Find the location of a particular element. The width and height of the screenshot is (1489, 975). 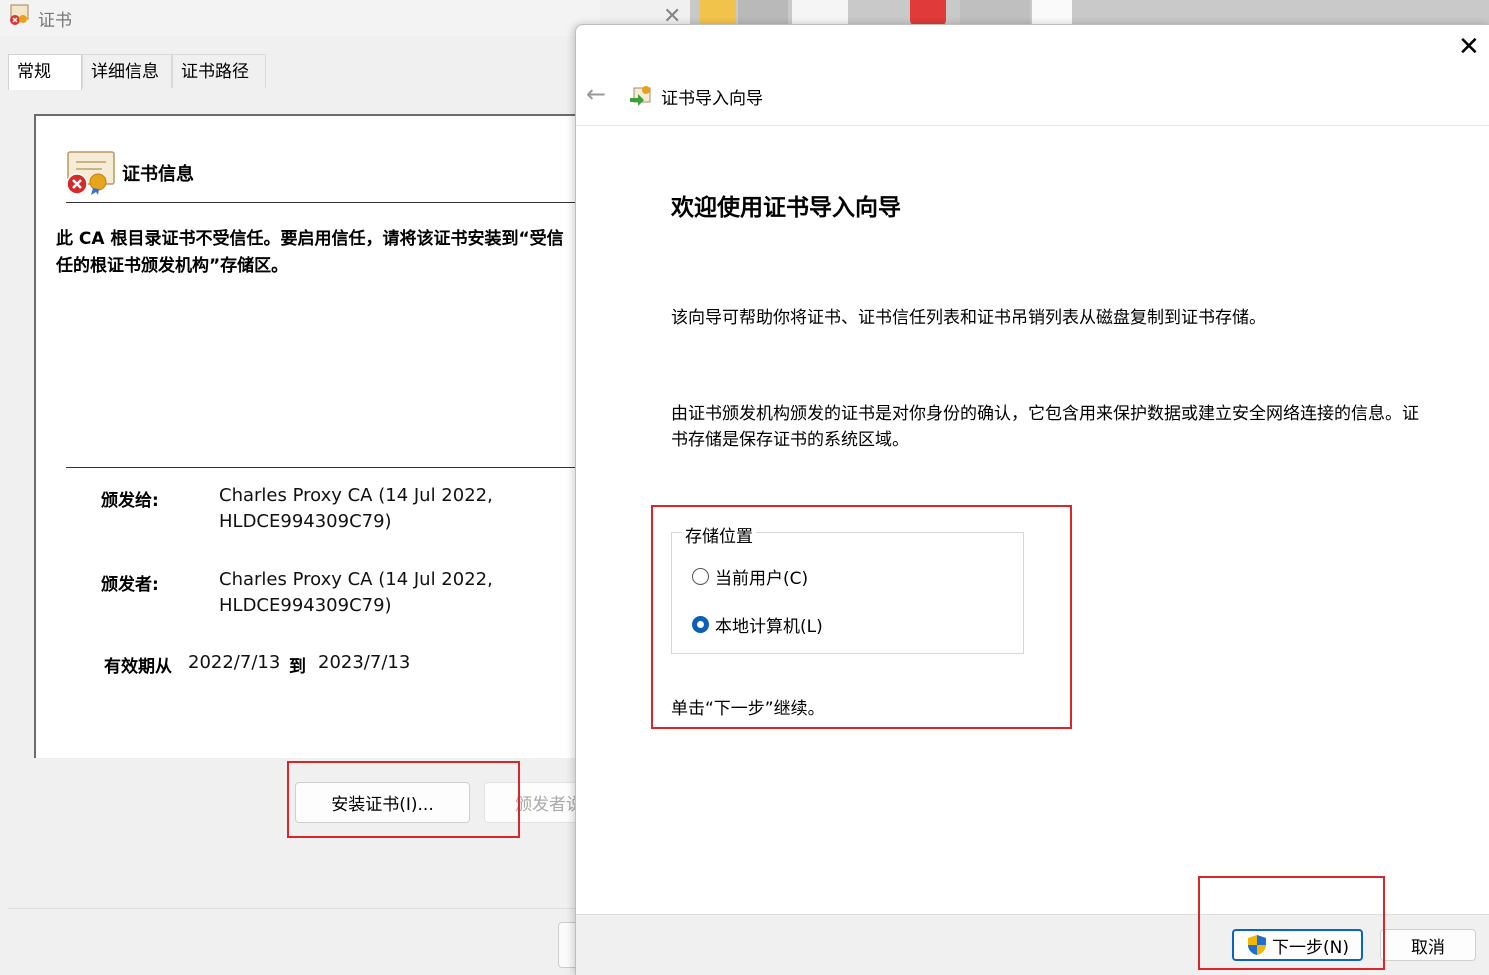

issued-to-value-line-1: Charles Proxy CA (14 Jul 2022, is located at coordinates (356, 495).